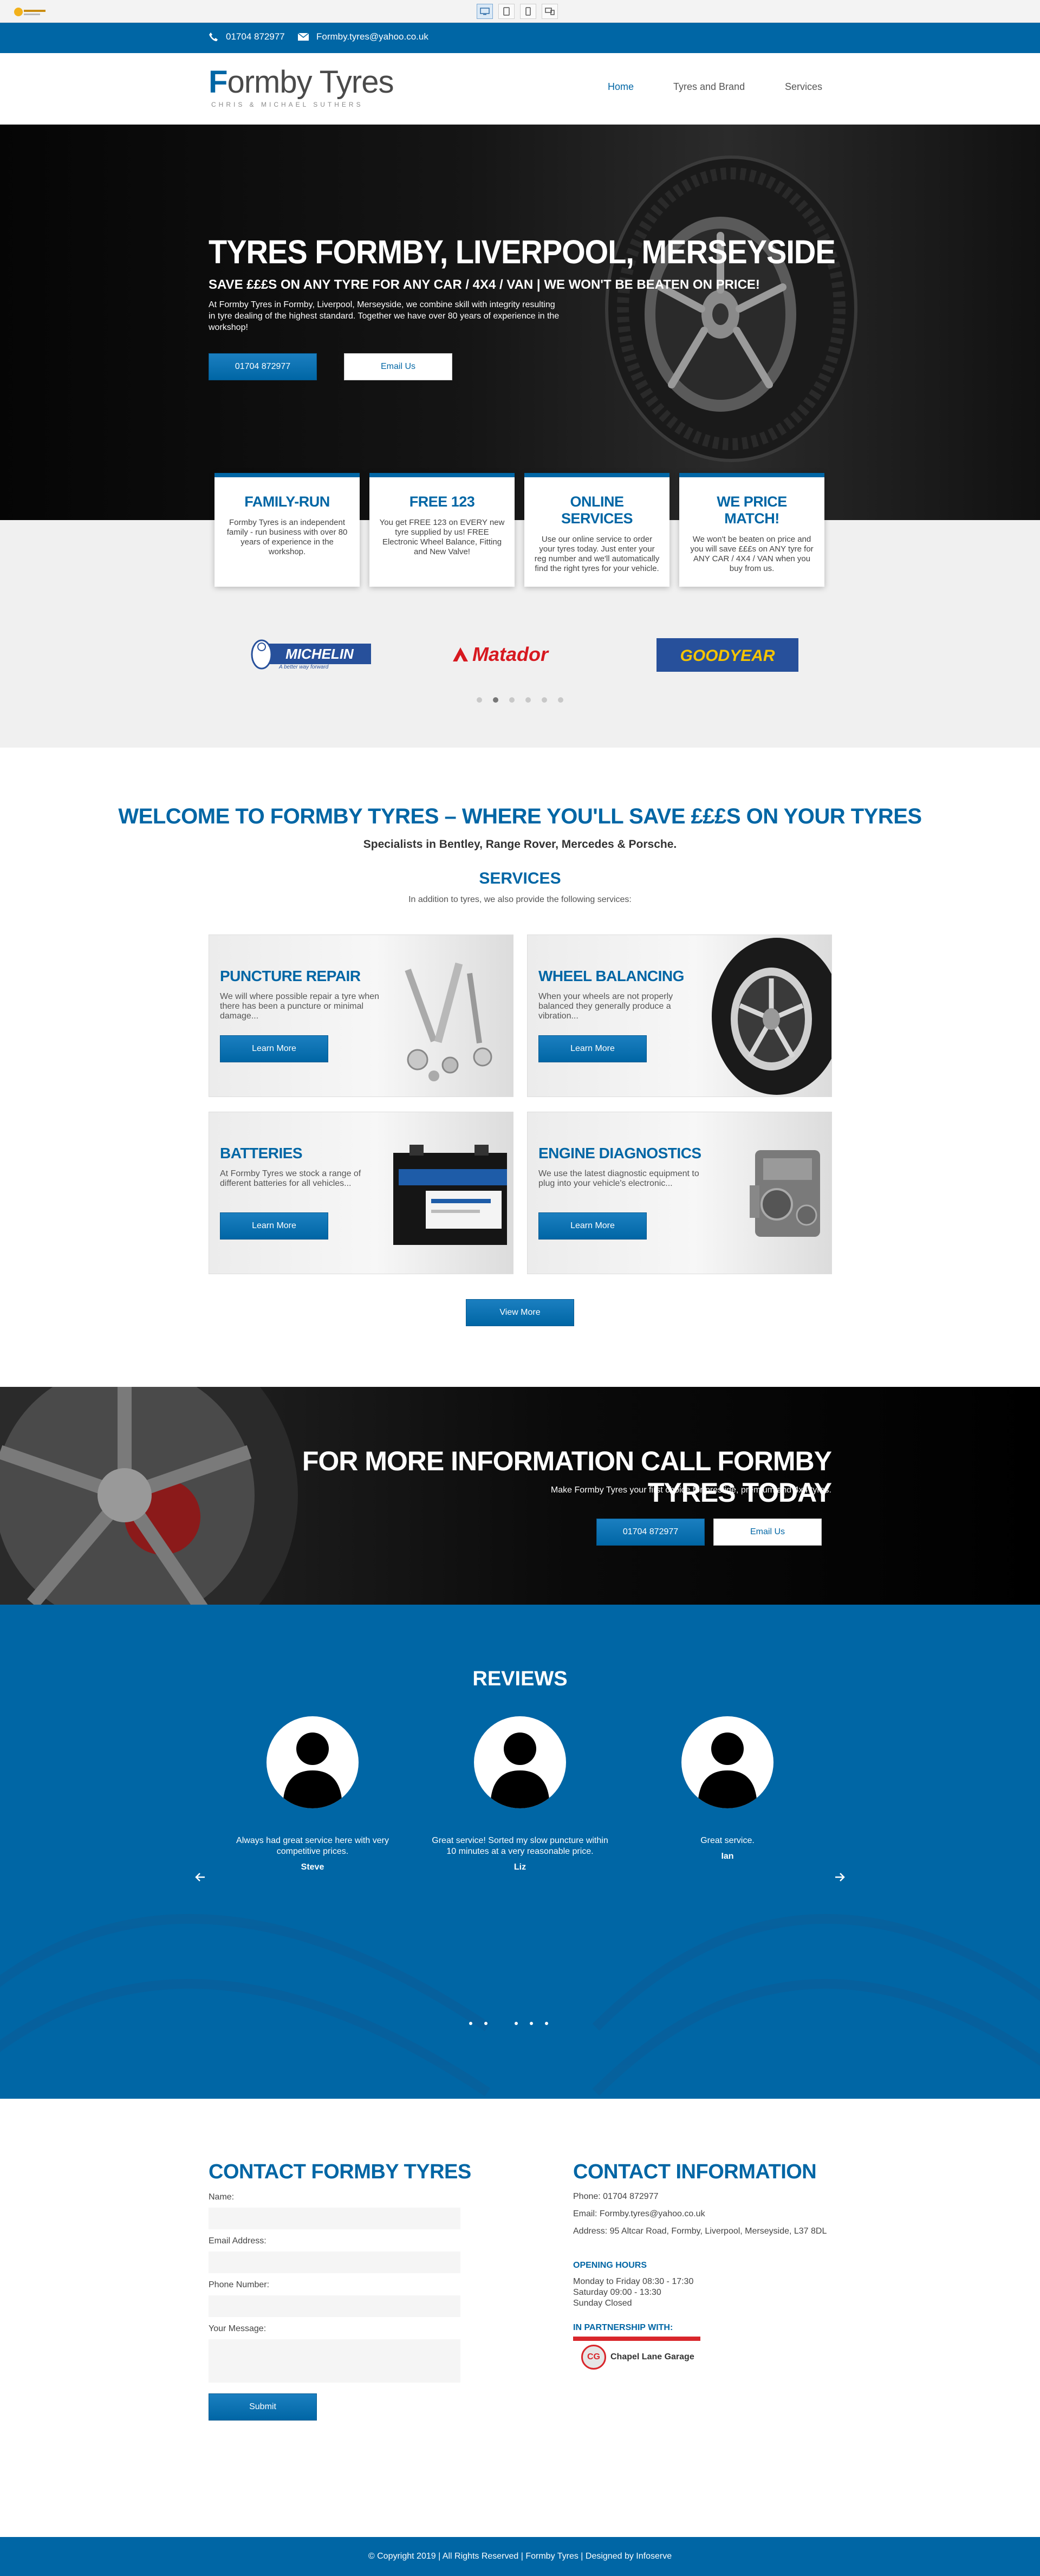  Describe the element at coordinates (520, 1312) in the screenshot. I see `view-more-button: View More` at that location.